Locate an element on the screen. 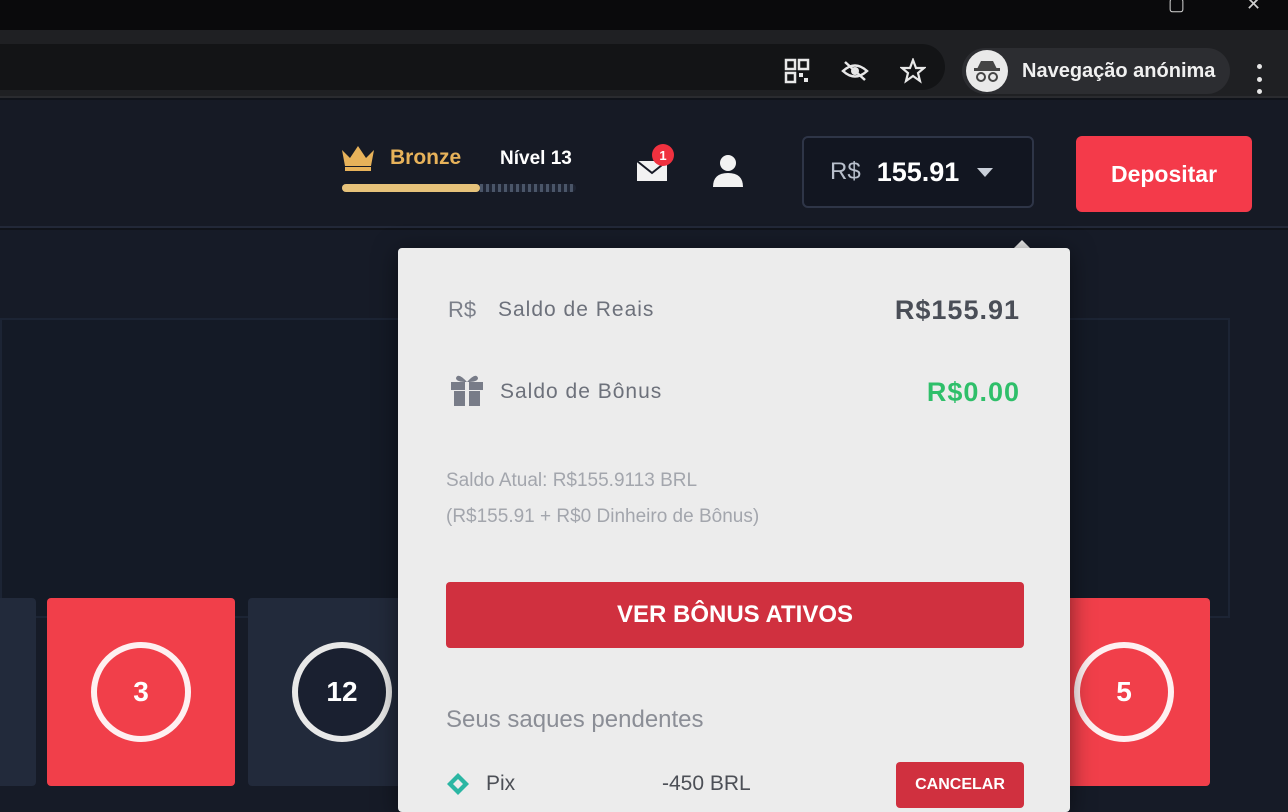 This screenshot has height=812, width=1288. incognito-label: Navegação anónima is located at coordinates (1119, 70).